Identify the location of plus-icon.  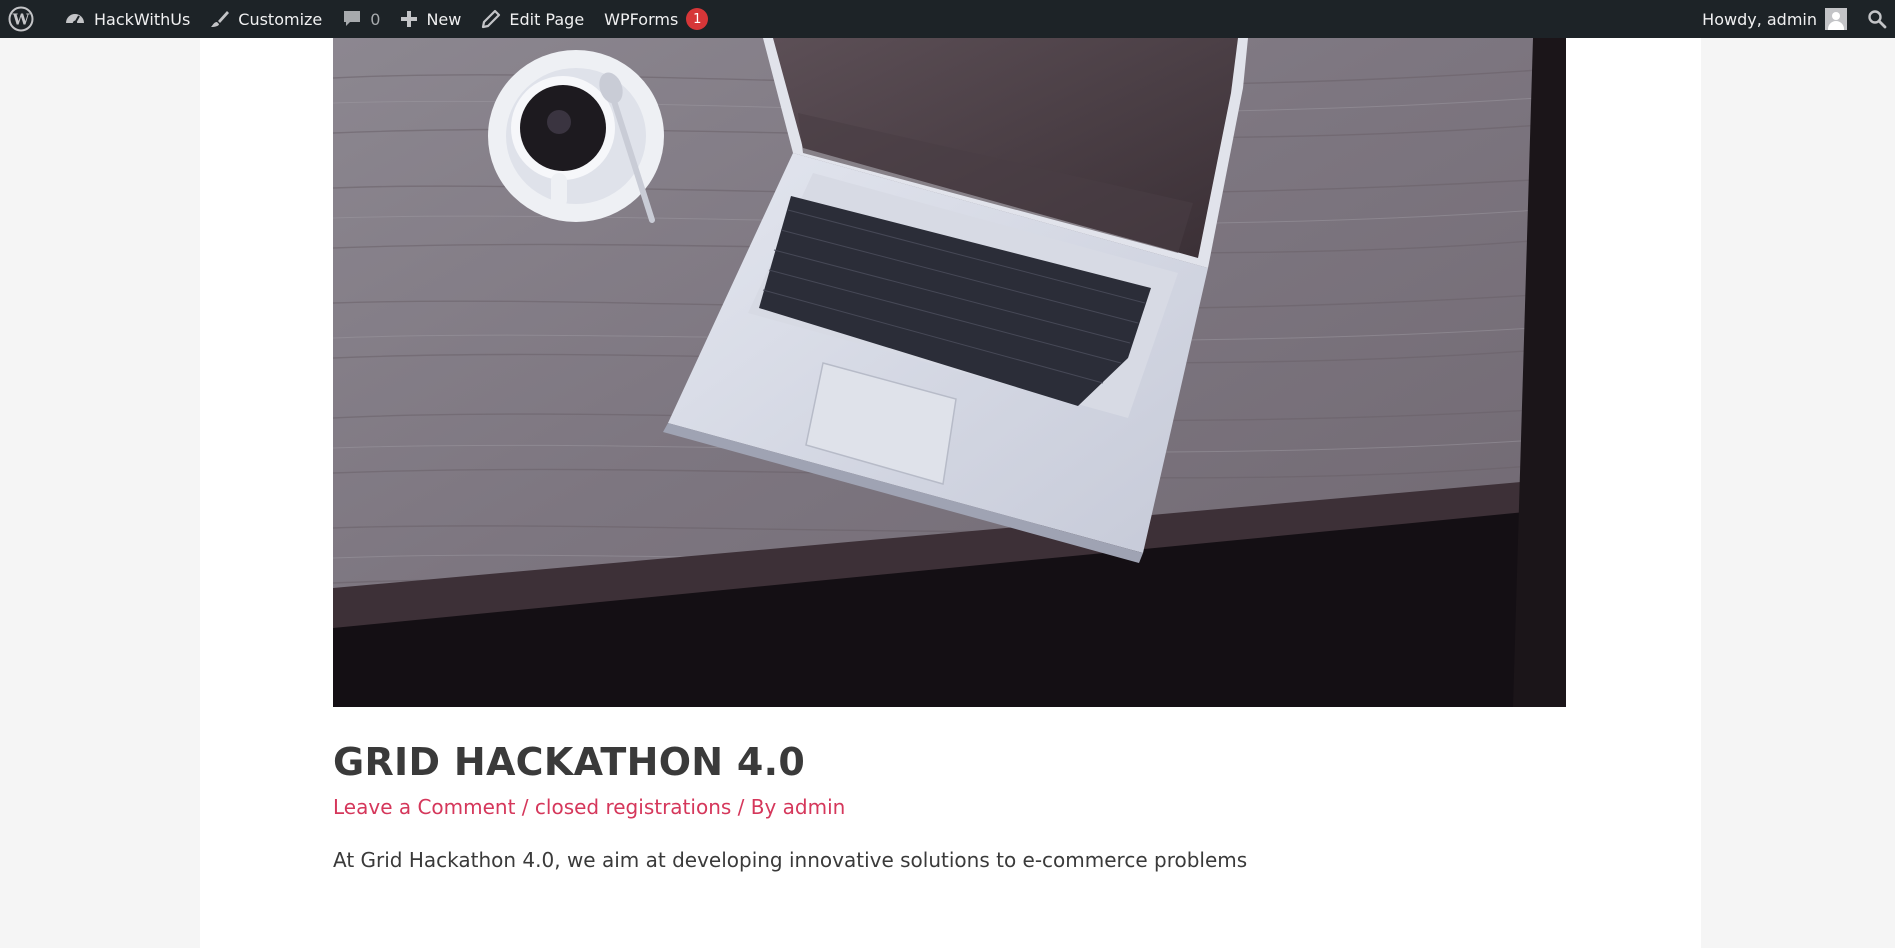
(409, 19).